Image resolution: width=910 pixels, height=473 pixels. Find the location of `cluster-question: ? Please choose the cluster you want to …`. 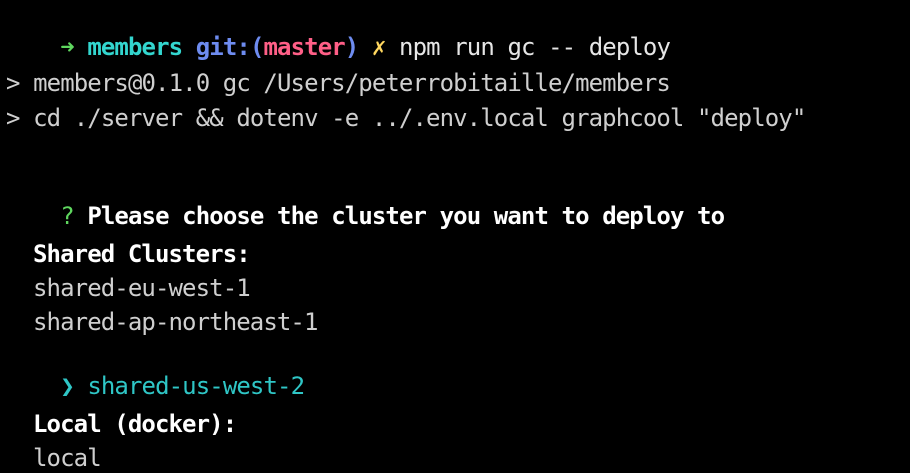

cluster-question: ? Please choose the cluster you want to … is located at coordinates (365, 200).